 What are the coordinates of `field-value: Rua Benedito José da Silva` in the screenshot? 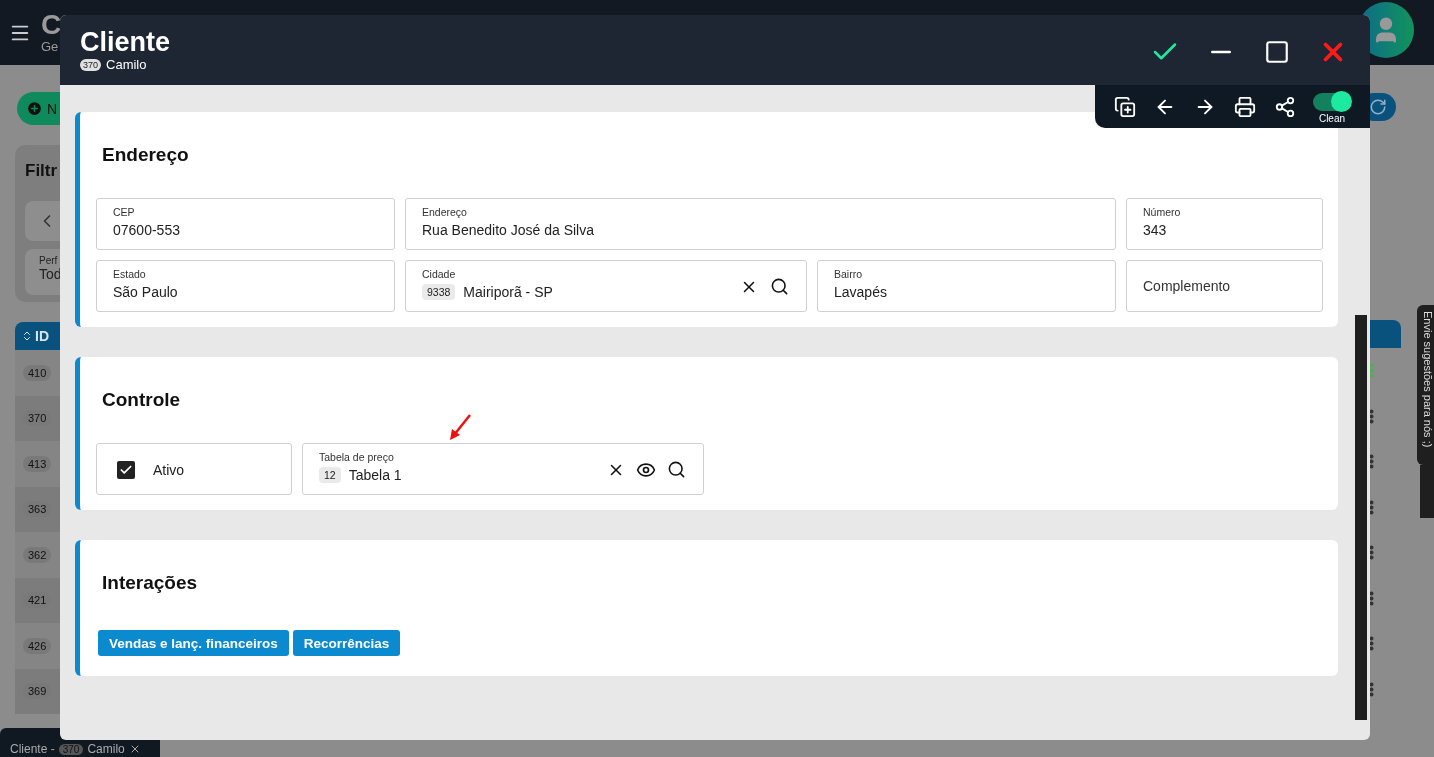 It's located at (508, 230).